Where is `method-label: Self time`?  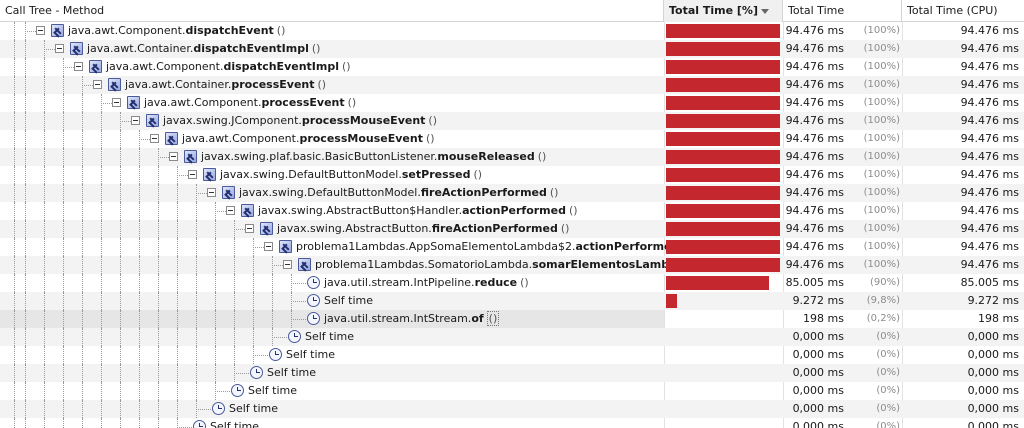 method-label: Self time is located at coordinates (329, 337).